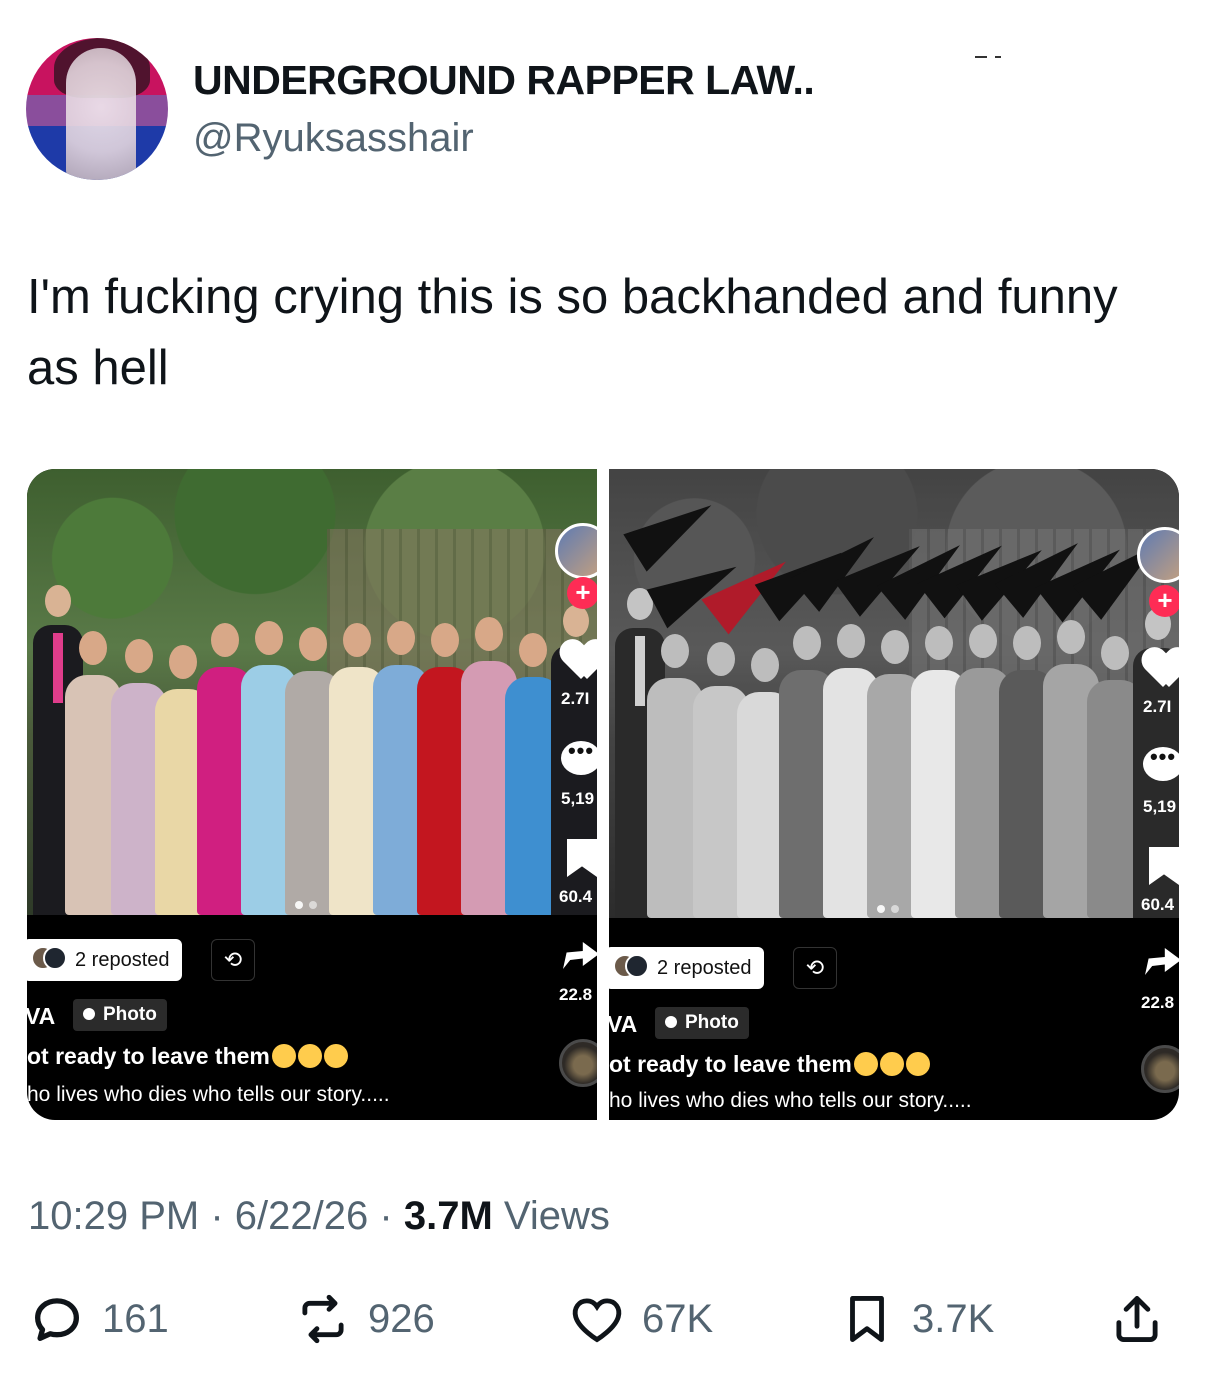 The image size is (1206, 1392). I want to click on display-name: UNDERGROUND RAPPER LAW.., so click(504, 80).